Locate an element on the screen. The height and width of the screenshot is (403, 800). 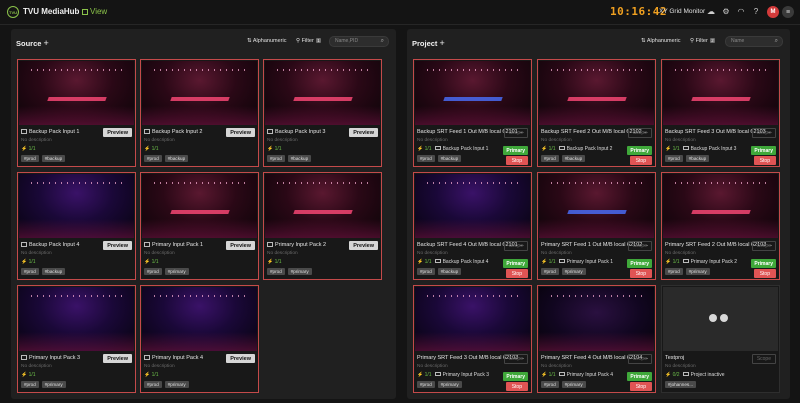
menu-icon: ≡ is located at coordinates (788, 12).